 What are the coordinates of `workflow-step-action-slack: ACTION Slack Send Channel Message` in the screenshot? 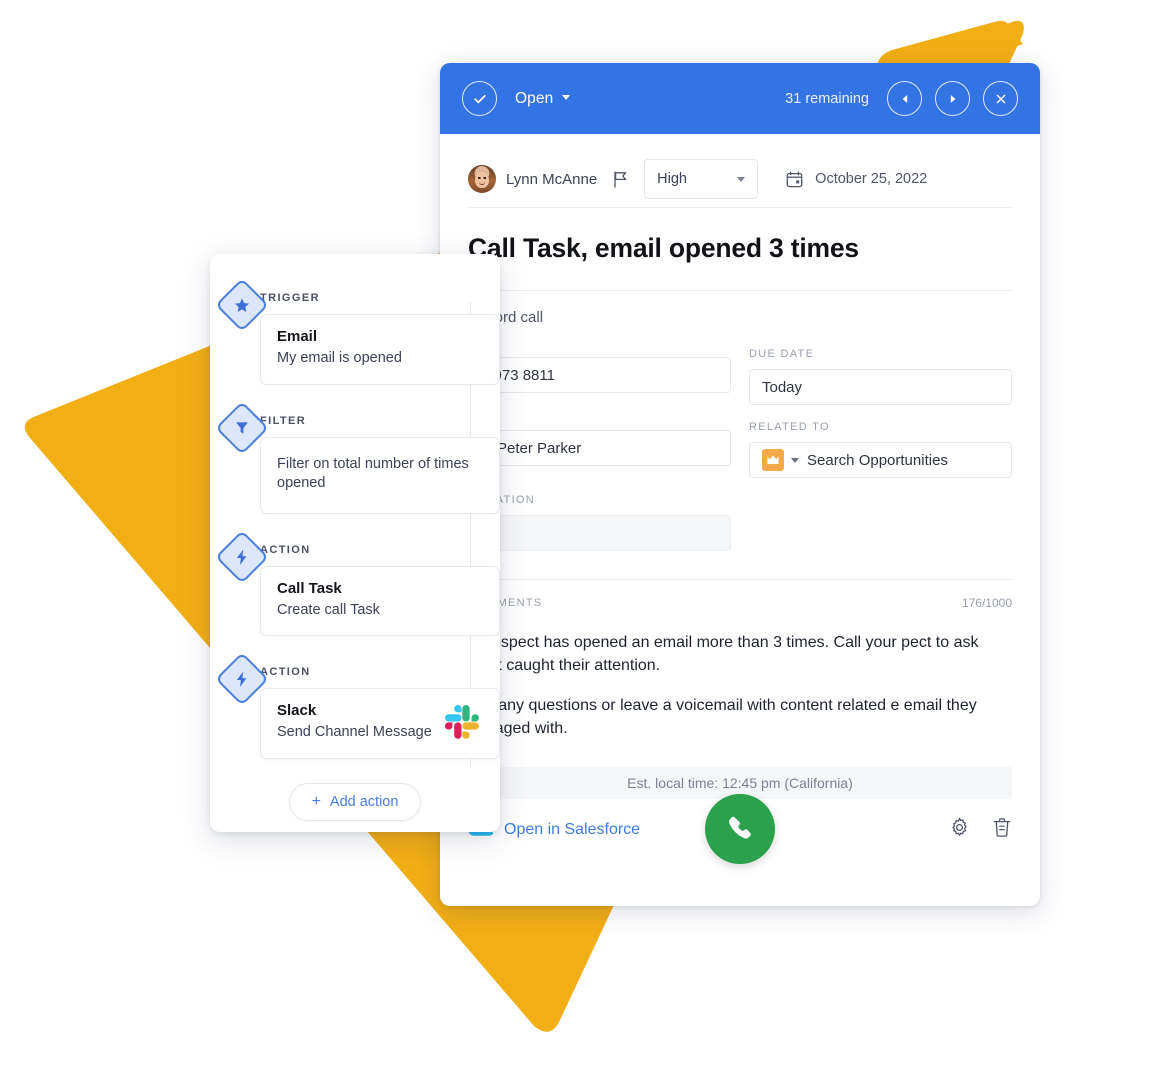 It's located at (355, 705).